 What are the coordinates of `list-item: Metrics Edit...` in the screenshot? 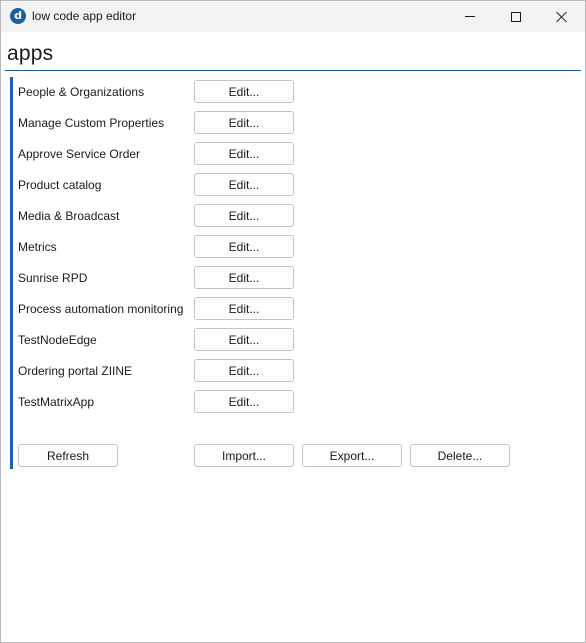 It's located at (290, 247).